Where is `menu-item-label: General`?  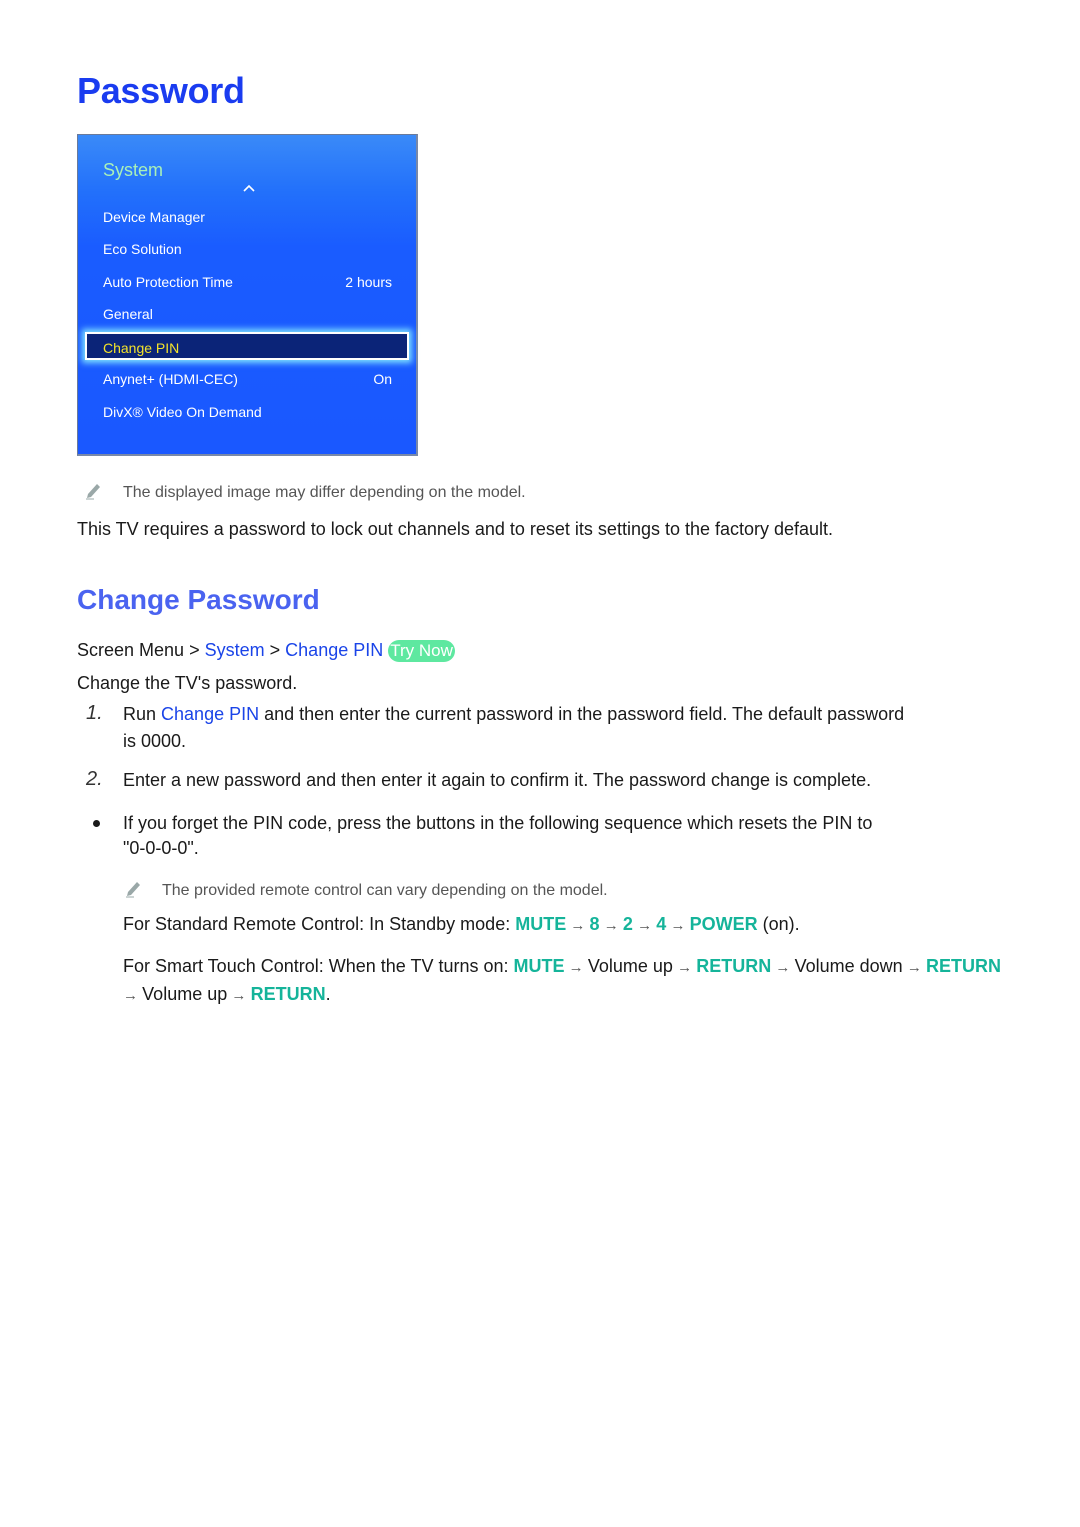
menu-item-label: General is located at coordinates (128, 314).